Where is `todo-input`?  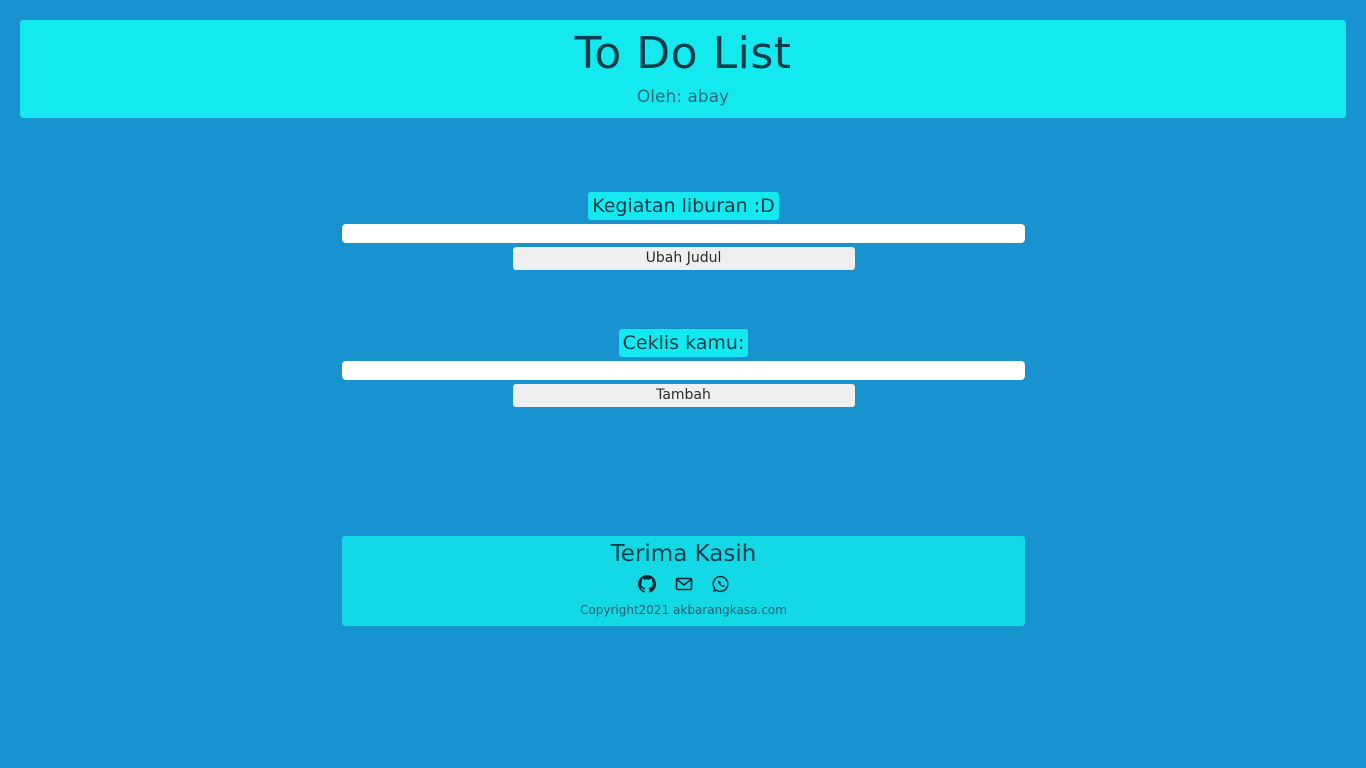 todo-input is located at coordinates (683, 370).